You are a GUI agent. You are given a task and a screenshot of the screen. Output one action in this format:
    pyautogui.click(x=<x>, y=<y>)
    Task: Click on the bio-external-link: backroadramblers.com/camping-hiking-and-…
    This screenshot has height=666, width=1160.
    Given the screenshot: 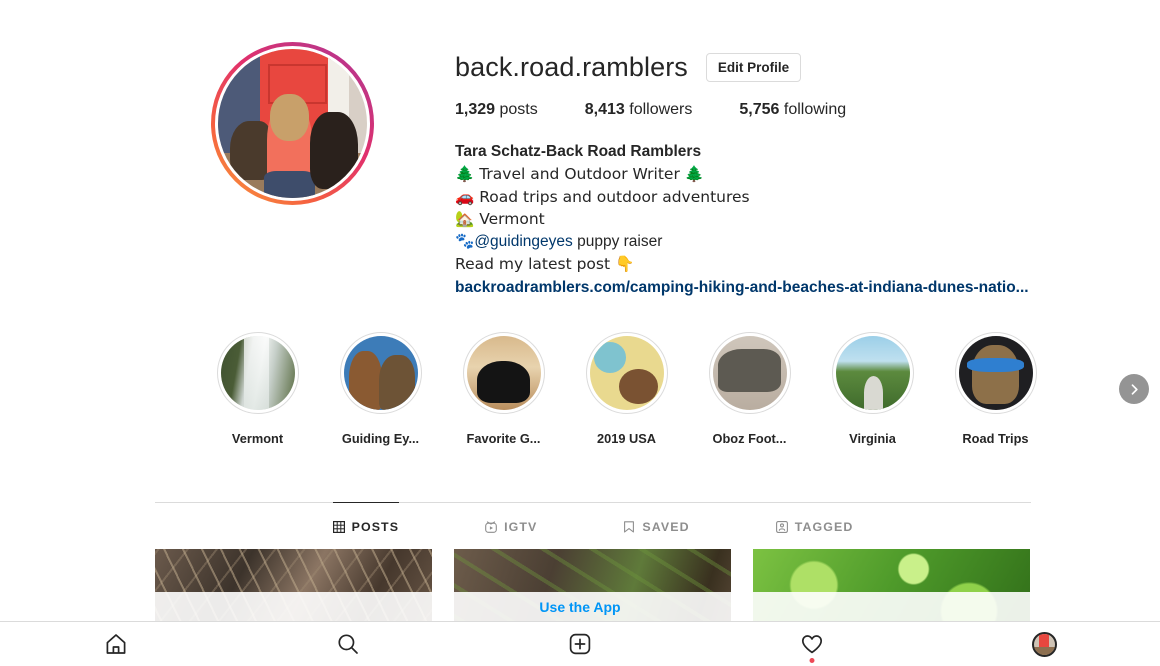 What is the action you would take?
    pyautogui.click(x=742, y=288)
    